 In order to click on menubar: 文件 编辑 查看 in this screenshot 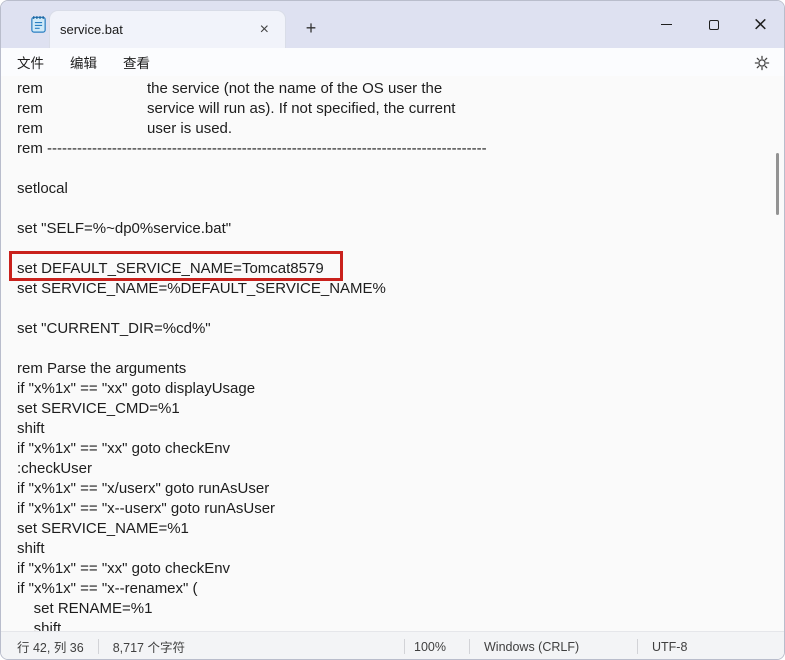, I will do `click(392, 62)`.